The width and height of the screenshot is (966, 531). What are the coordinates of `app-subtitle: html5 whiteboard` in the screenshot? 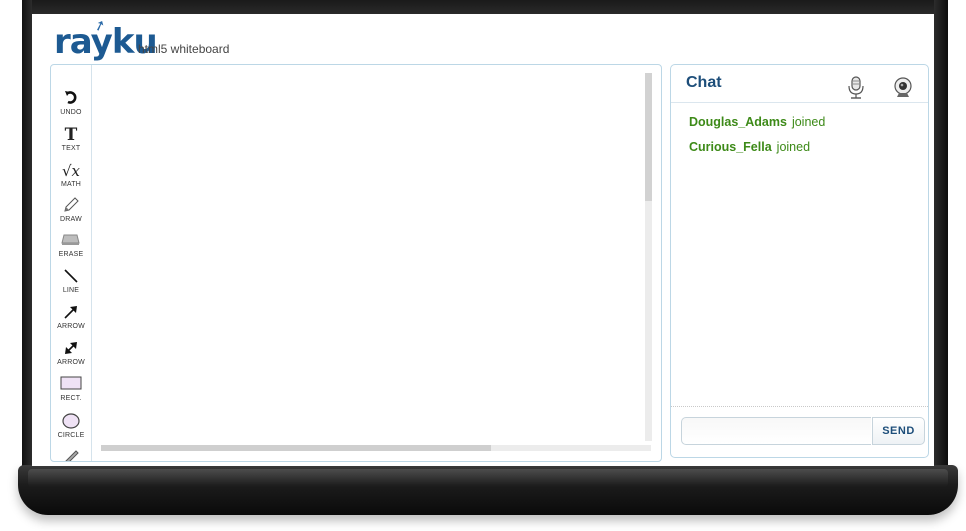 It's located at (184, 49).